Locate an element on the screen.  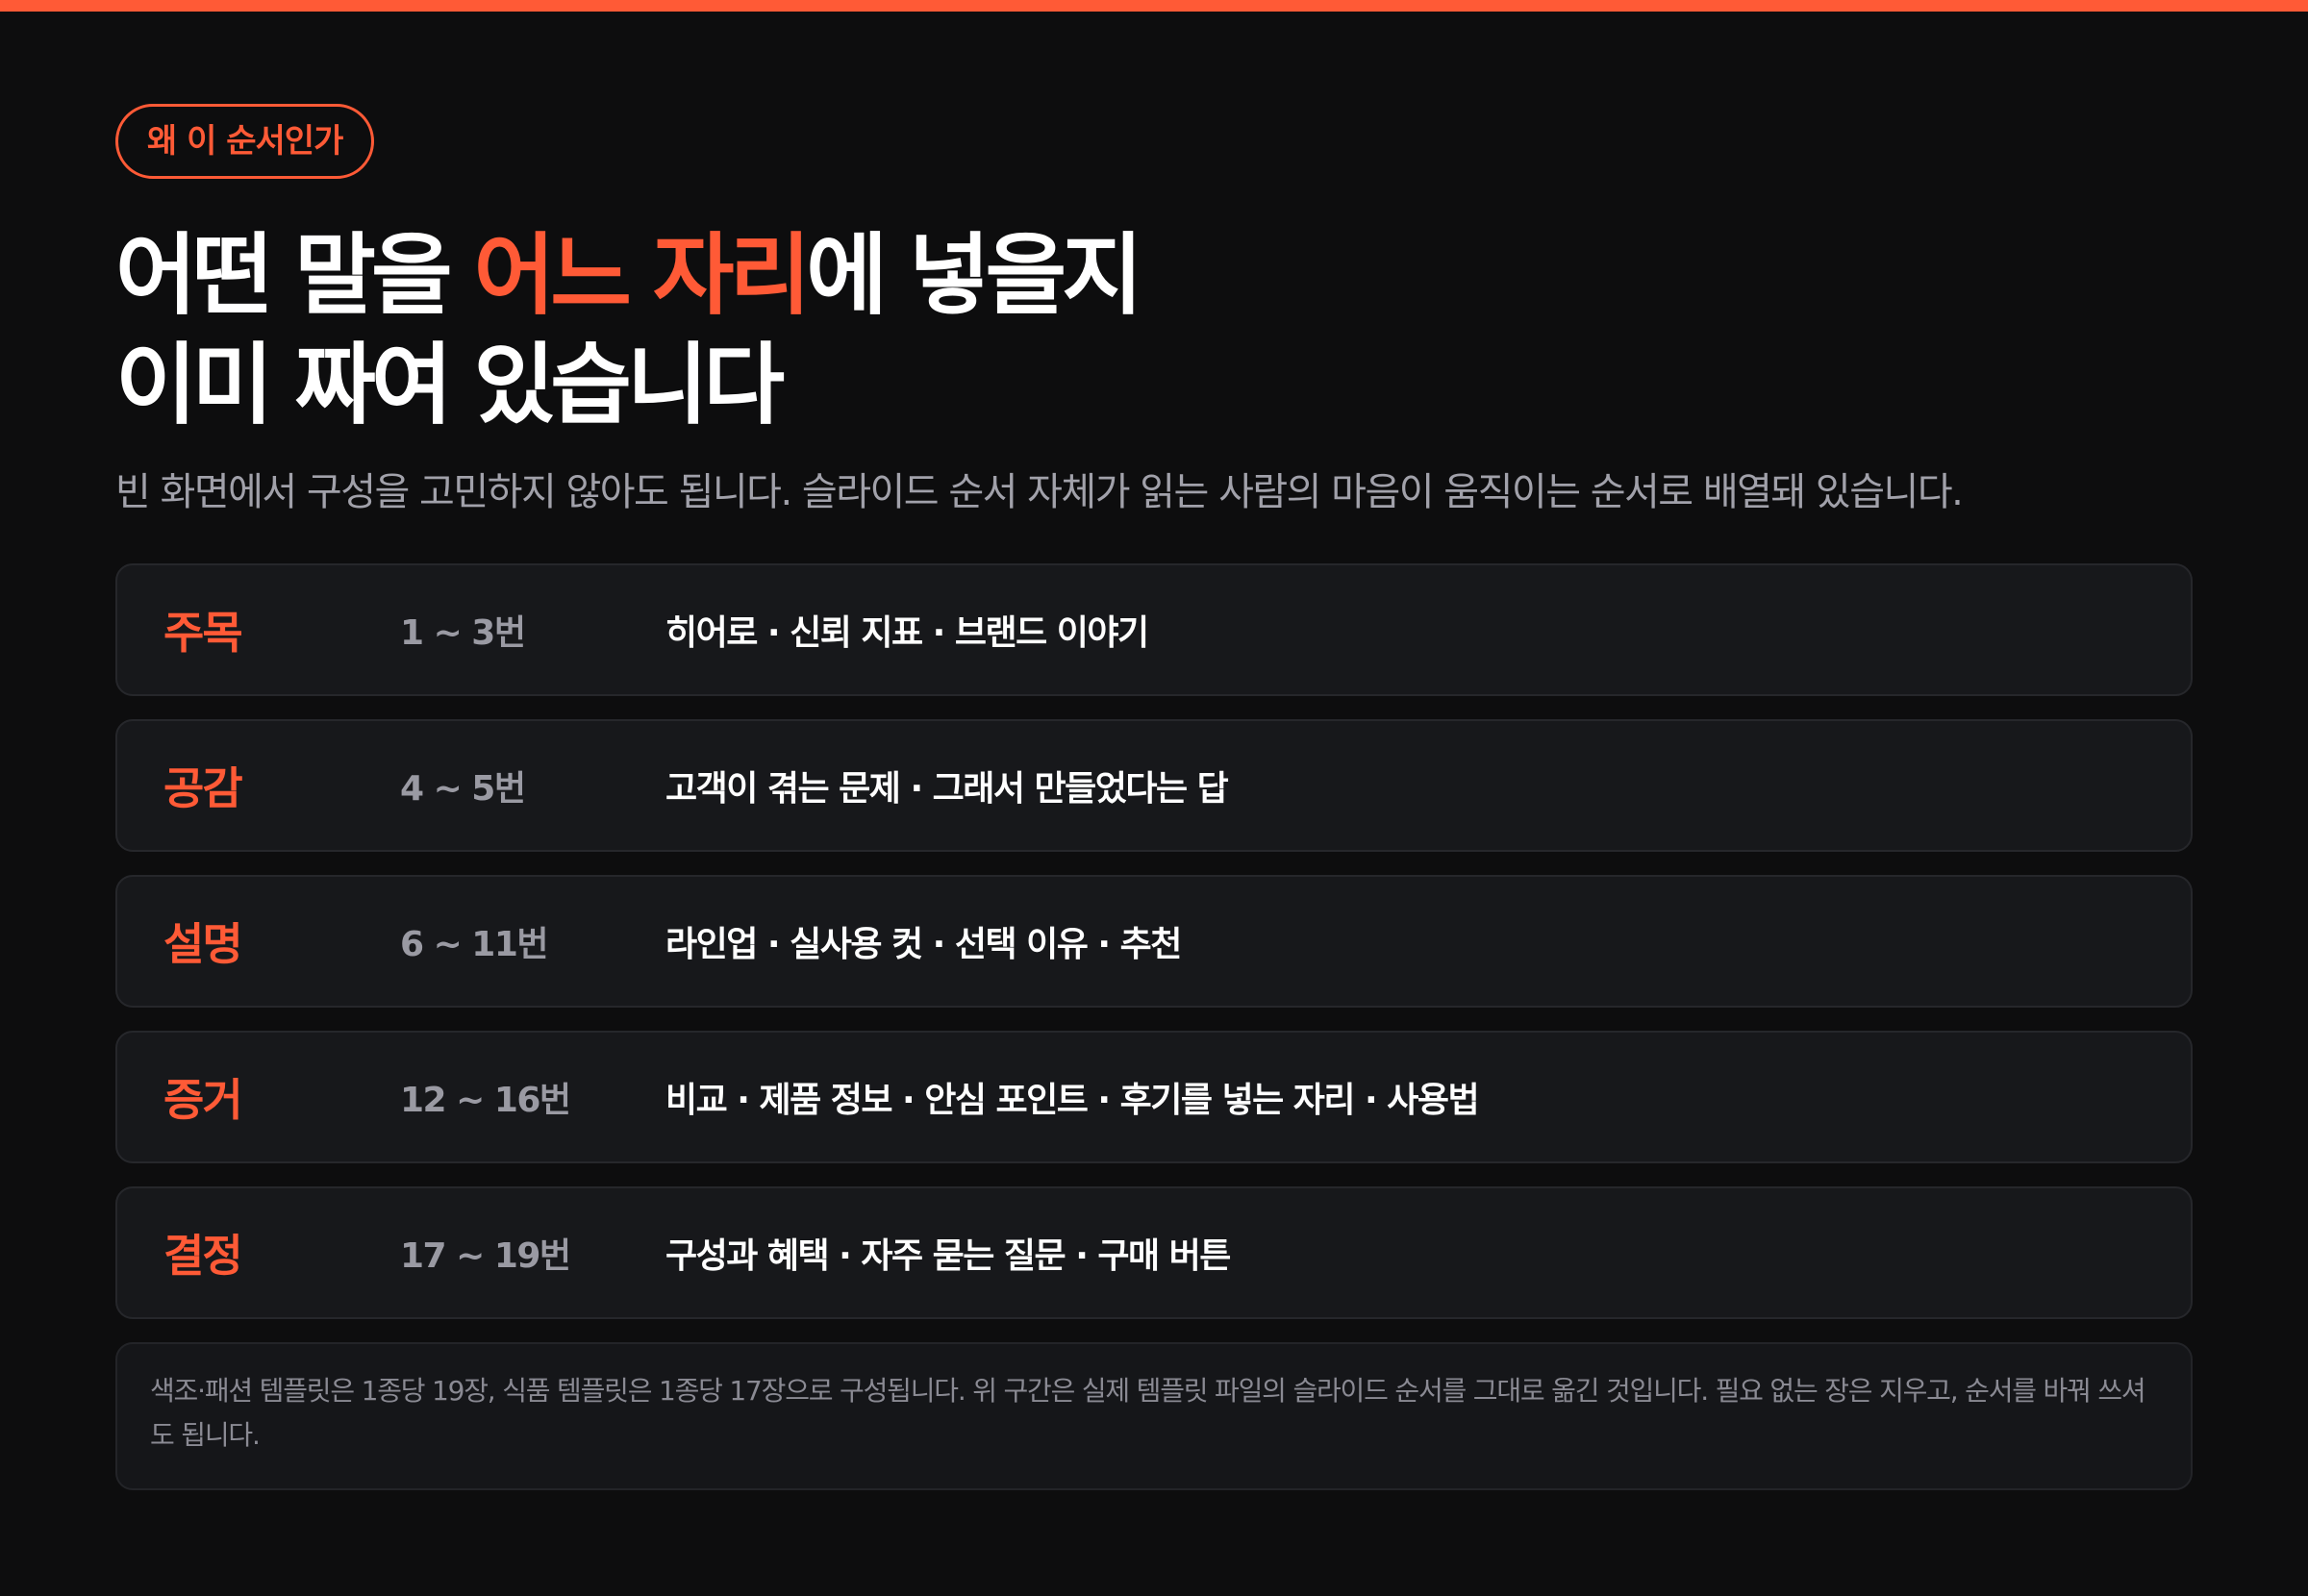
title-line2: 이미 짜여 있습니다 is located at coordinates (450, 385).